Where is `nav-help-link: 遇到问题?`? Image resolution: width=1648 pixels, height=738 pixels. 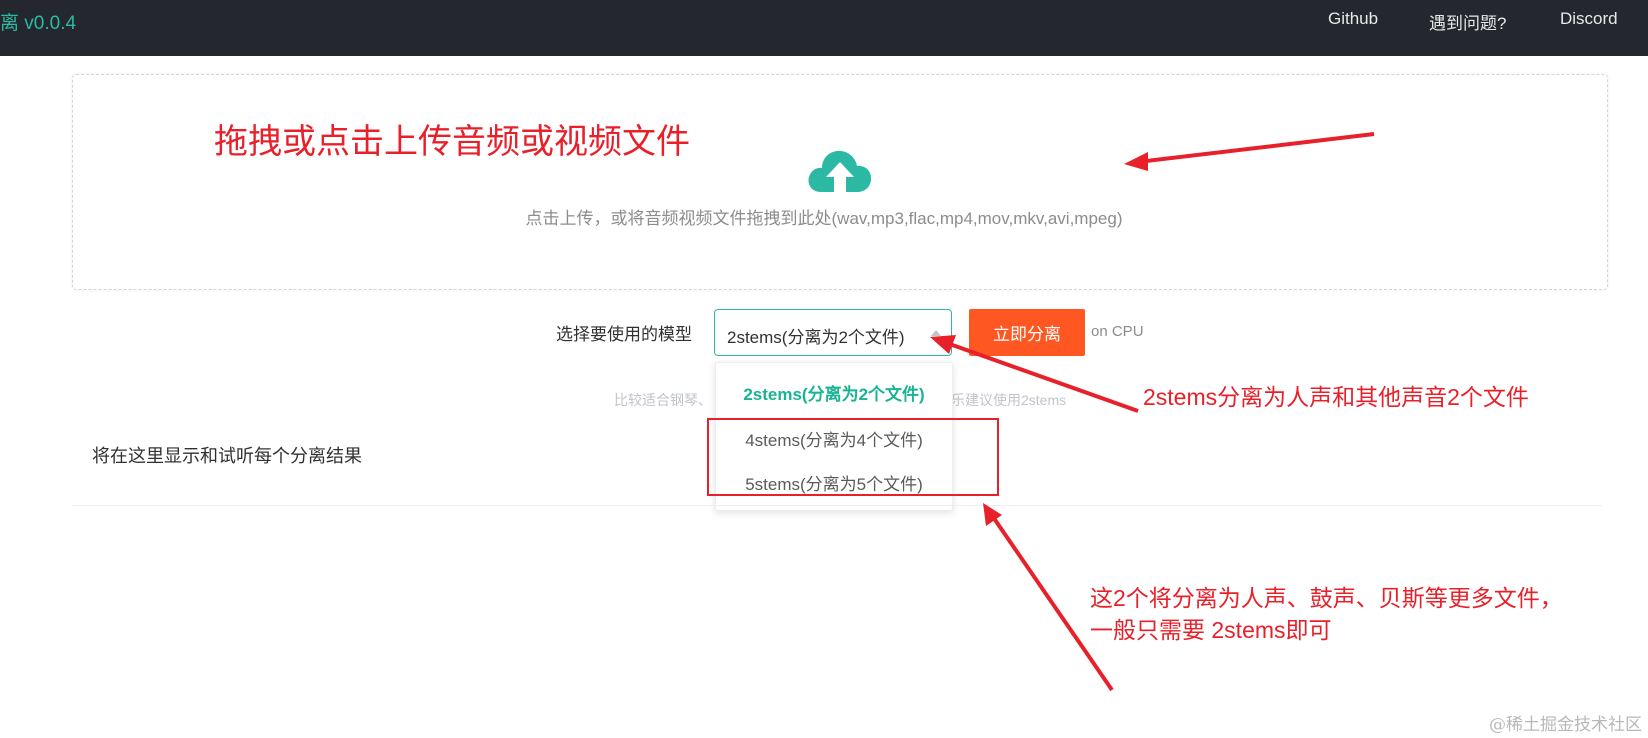
nav-help-link: 遇到问题? is located at coordinates (1467, 21).